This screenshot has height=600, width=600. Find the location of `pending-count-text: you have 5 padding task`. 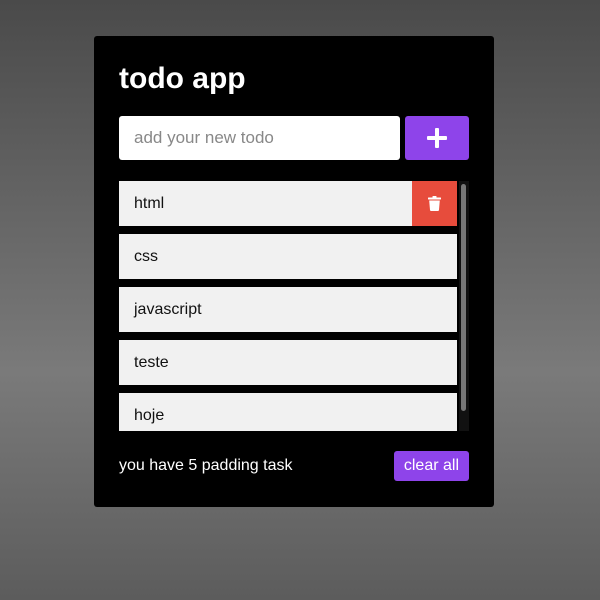

pending-count-text: you have 5 padding task is located at coordinates (205, 466).